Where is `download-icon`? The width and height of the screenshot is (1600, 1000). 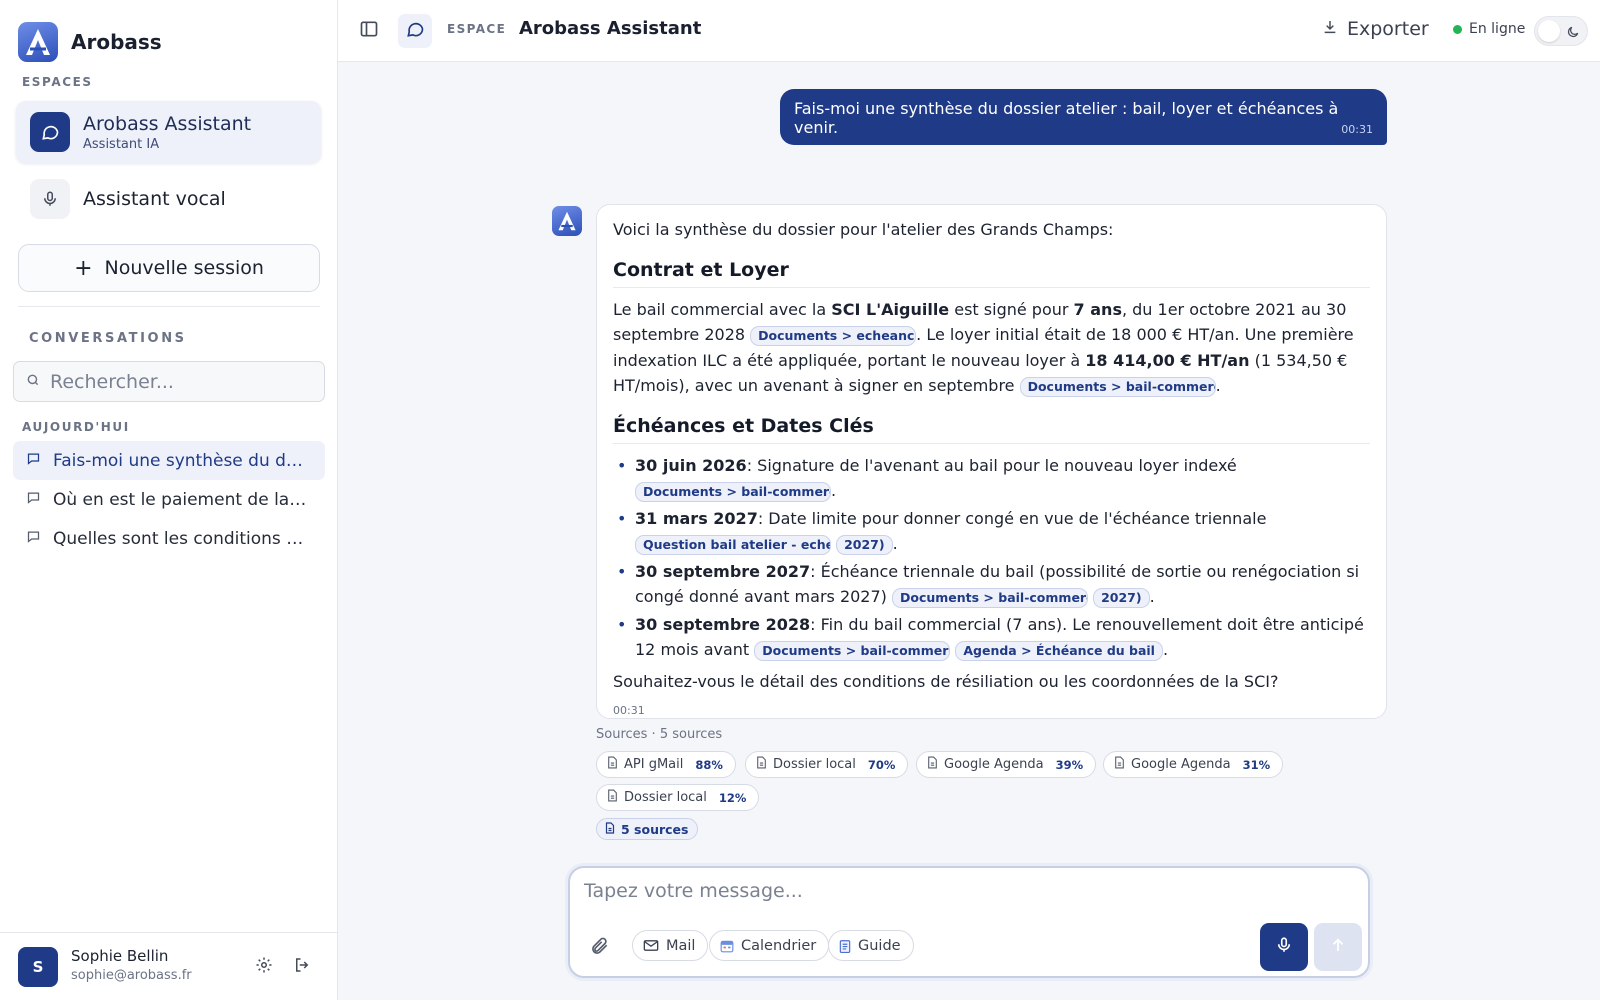 download-icon is located at coordinates (1330, 29).